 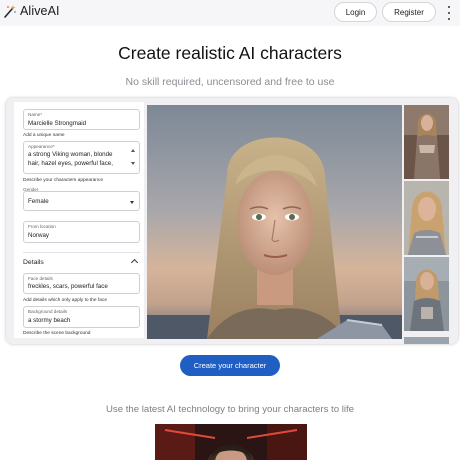 What do you see at coordinates (33, 262) in the screenshot?
I see `details-label: Details` at bounding box center [33, 262].